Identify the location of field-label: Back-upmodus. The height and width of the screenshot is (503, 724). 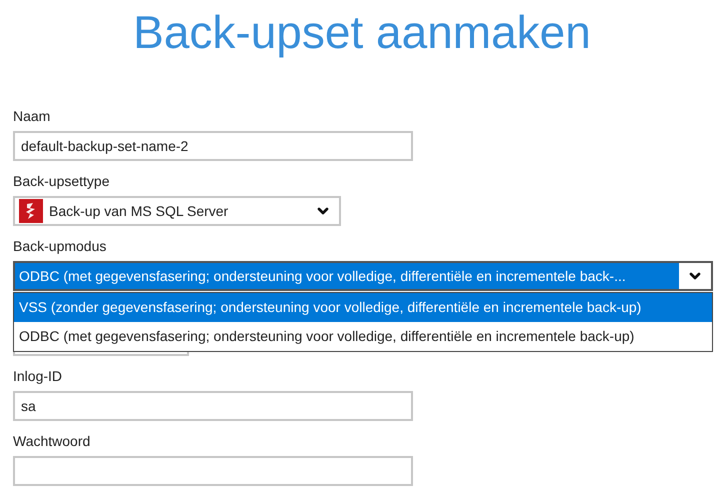
(60, 246).